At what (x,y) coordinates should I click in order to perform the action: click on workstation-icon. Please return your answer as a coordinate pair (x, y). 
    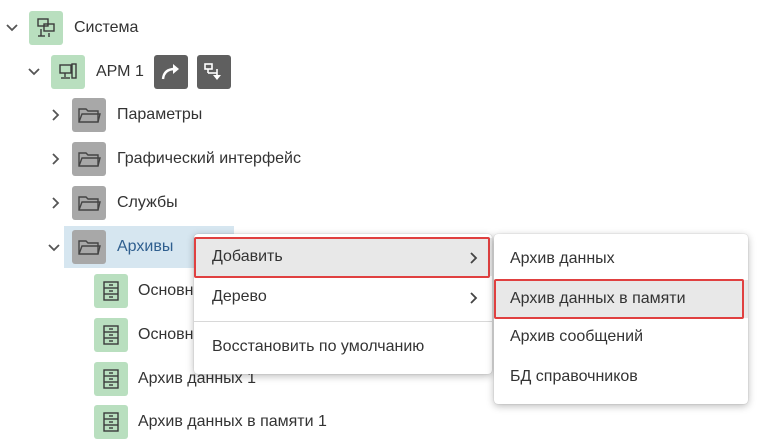
    Looking at the image, I should click on (68, 72).